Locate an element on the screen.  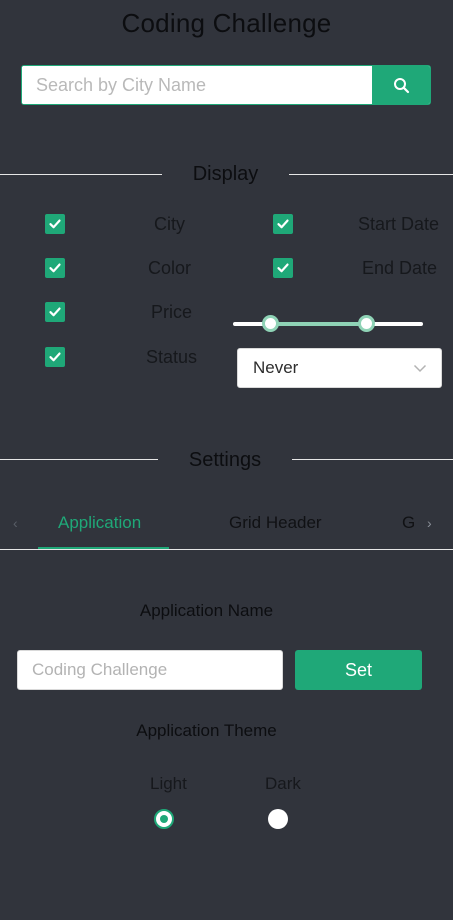
price-checkbox is located at coordinates (55, 312).